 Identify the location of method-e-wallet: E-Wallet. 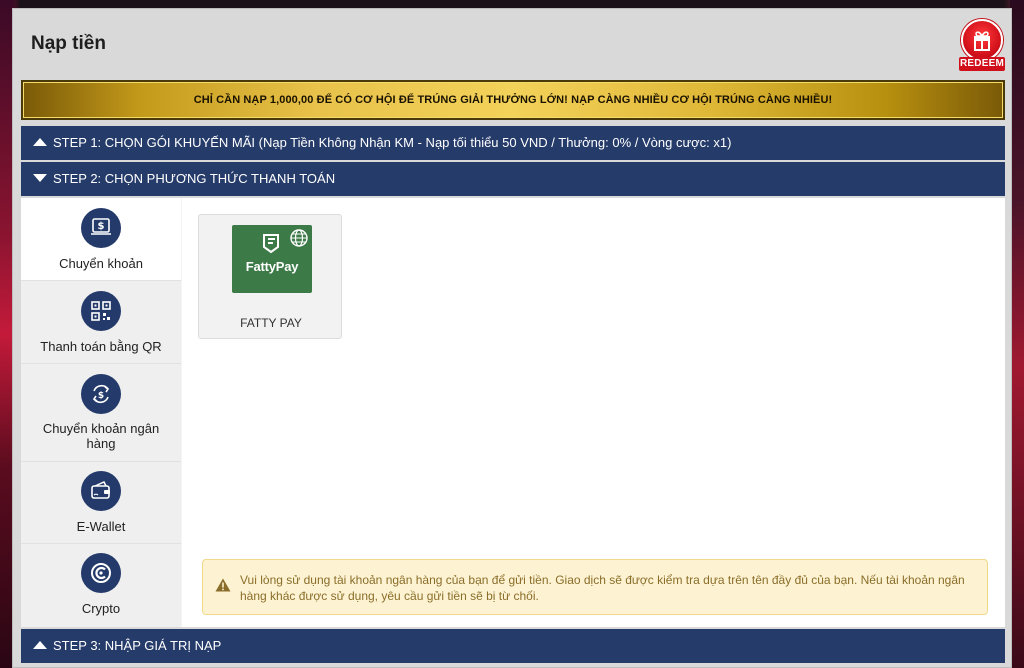
(101, 503).